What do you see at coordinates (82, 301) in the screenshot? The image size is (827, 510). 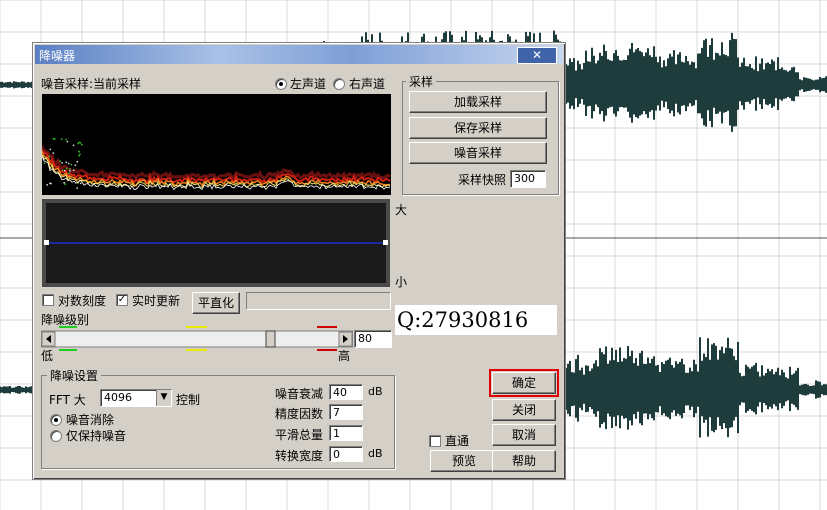 I see `log-scale-label: 对数刻度` at bounding box center [82, 301].